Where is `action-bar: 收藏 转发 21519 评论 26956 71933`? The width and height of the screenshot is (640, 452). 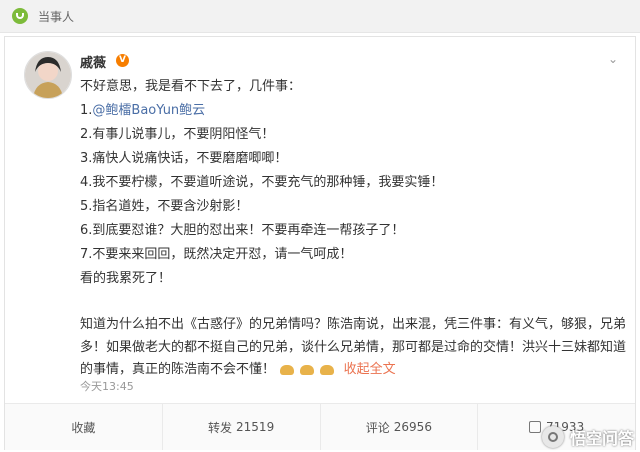
action-bar: 收藏 转发 21519 评论 26956 71933 is located at coordinates (320, 426).